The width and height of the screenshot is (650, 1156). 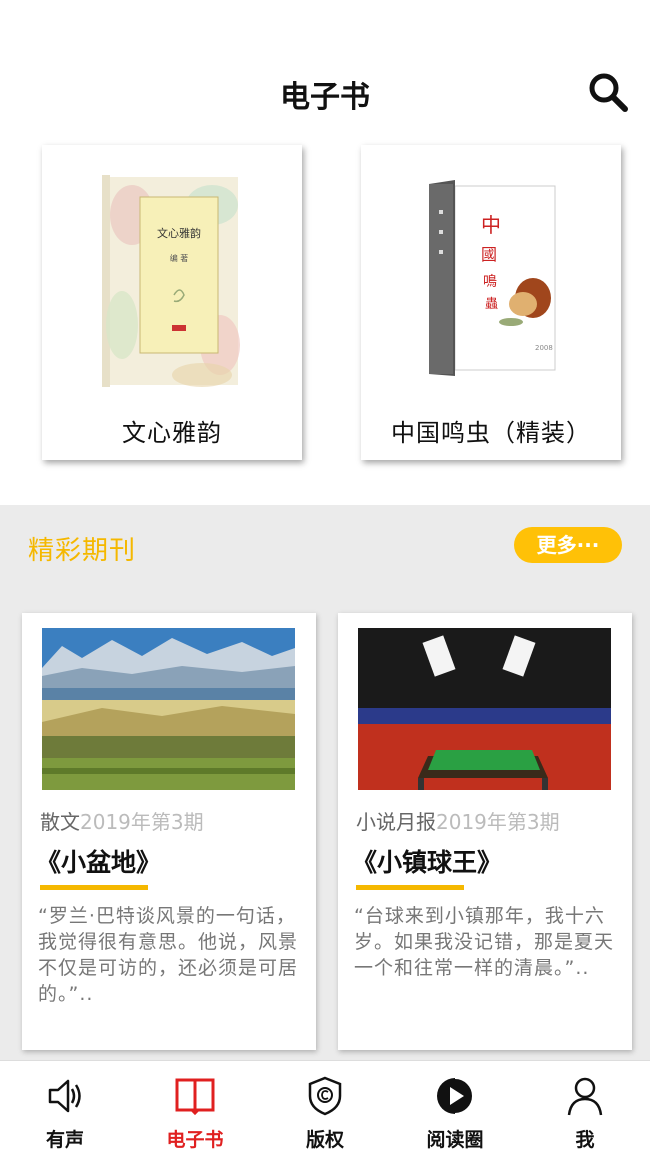 I want to click on section-title: 精彩期刊, so click(x=82, y=551).